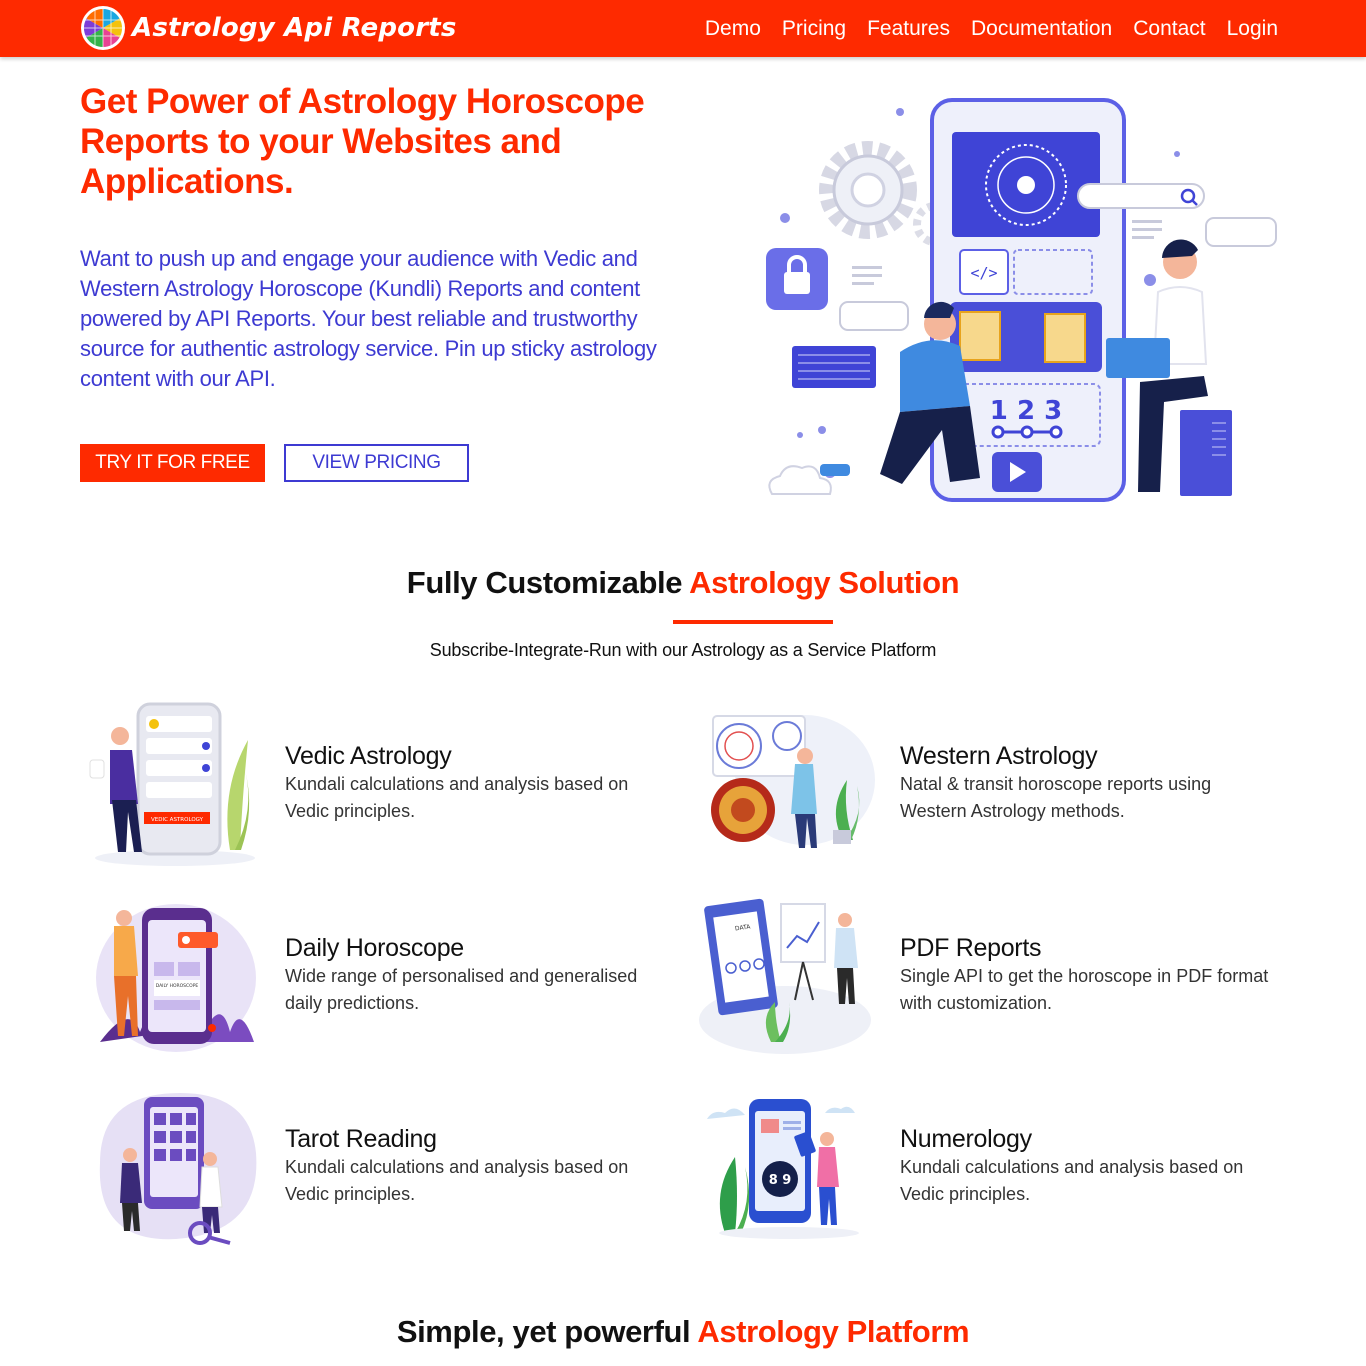  I want to click on brand-link: Astrology Api Reports, so click(268, 28).